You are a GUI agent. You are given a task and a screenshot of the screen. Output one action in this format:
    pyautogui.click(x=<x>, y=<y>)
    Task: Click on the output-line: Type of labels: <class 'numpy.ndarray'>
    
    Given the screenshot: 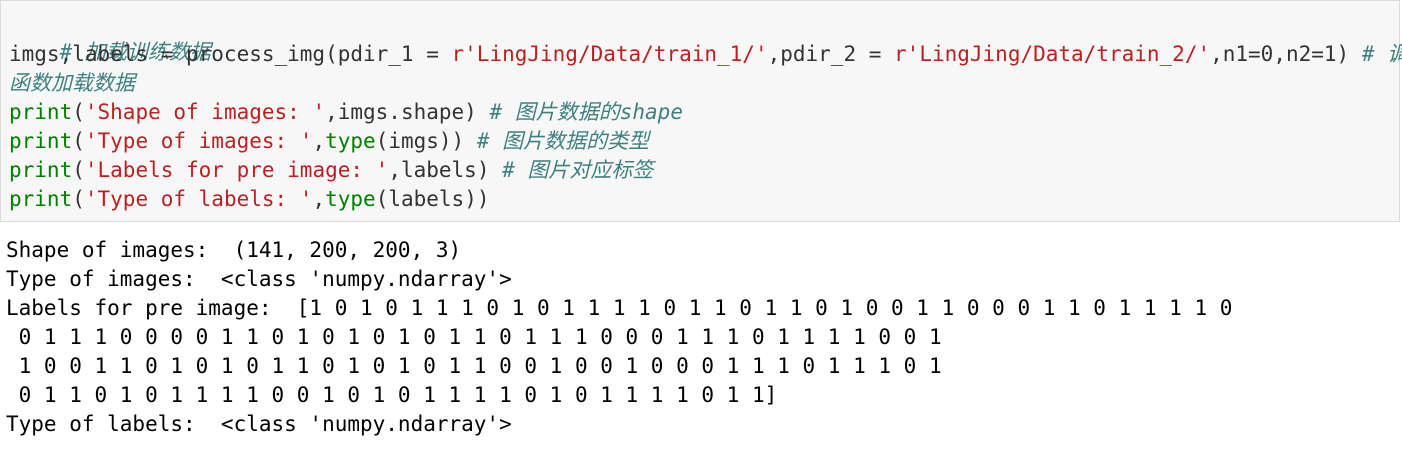 What is the action you would take?
    pyautogui.click(x=259, y=424)
    